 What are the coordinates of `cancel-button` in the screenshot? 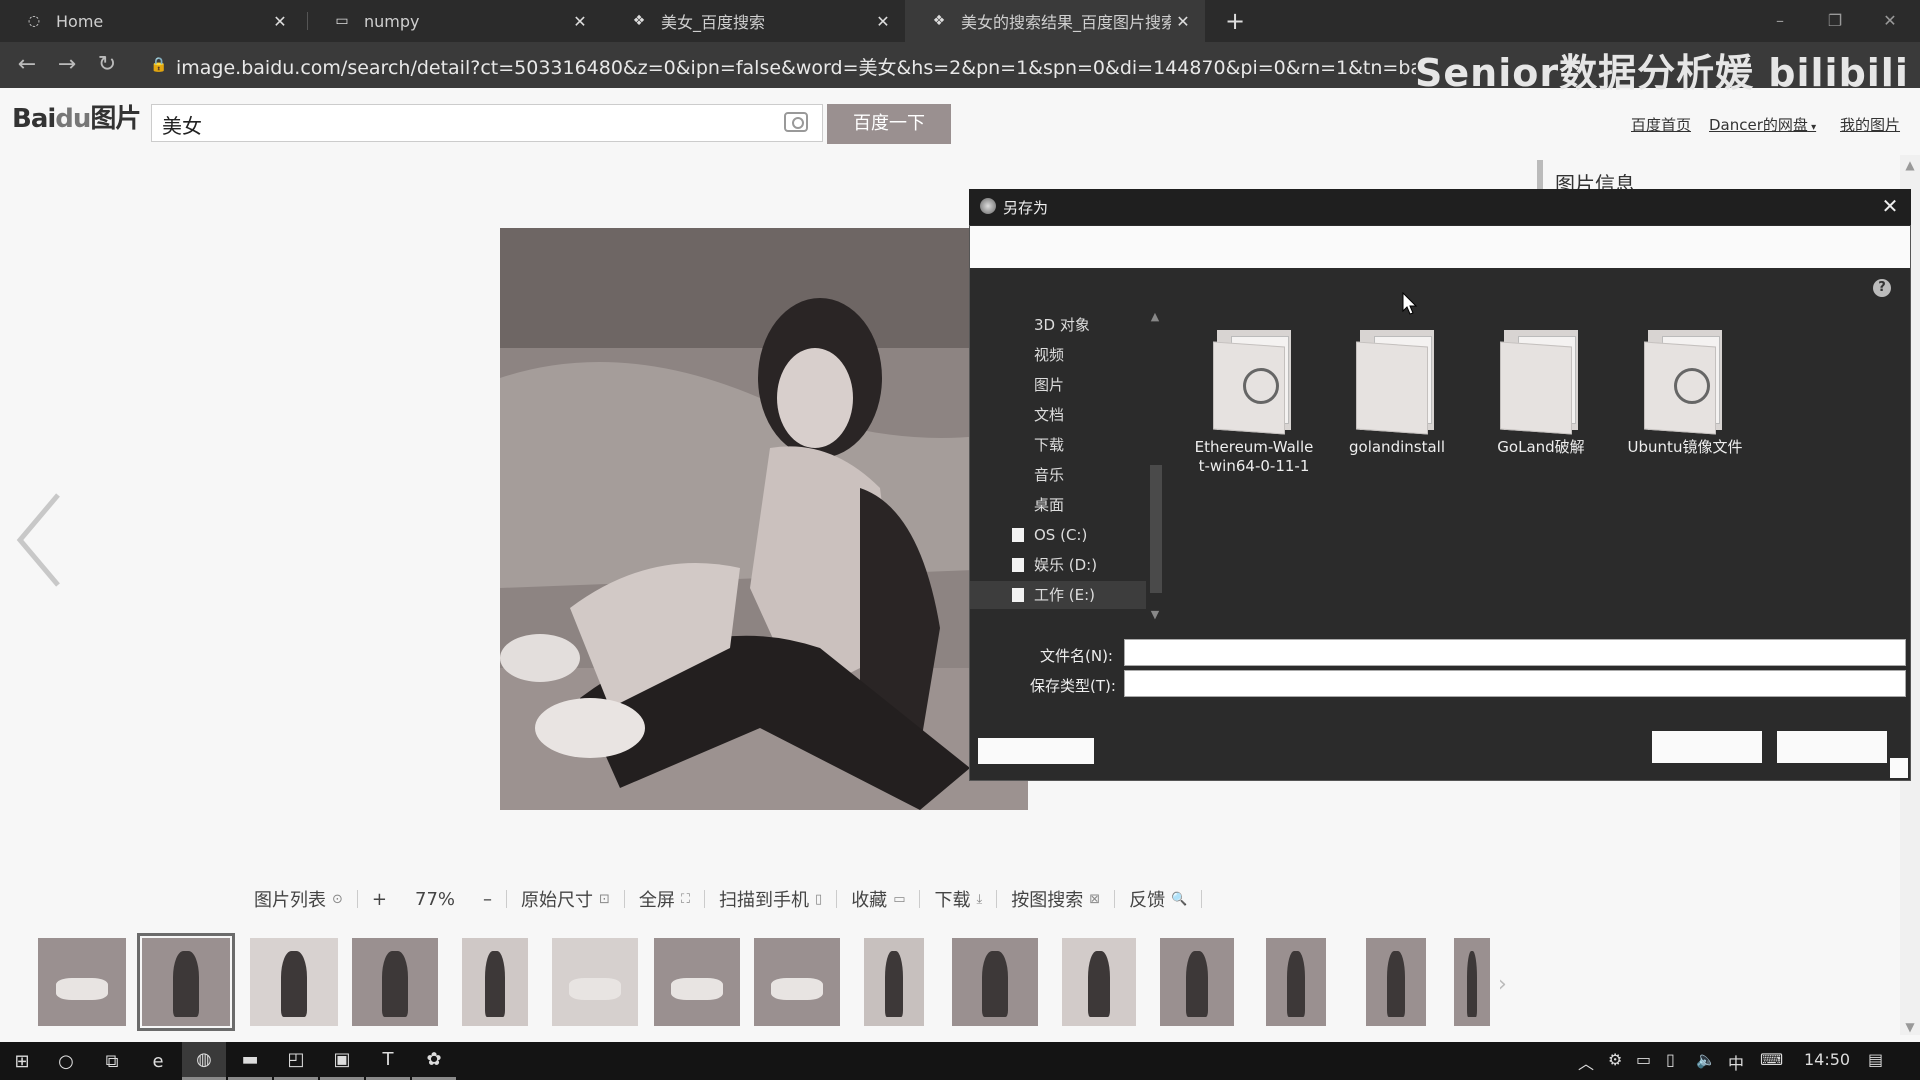 It's located at (1832, 747).